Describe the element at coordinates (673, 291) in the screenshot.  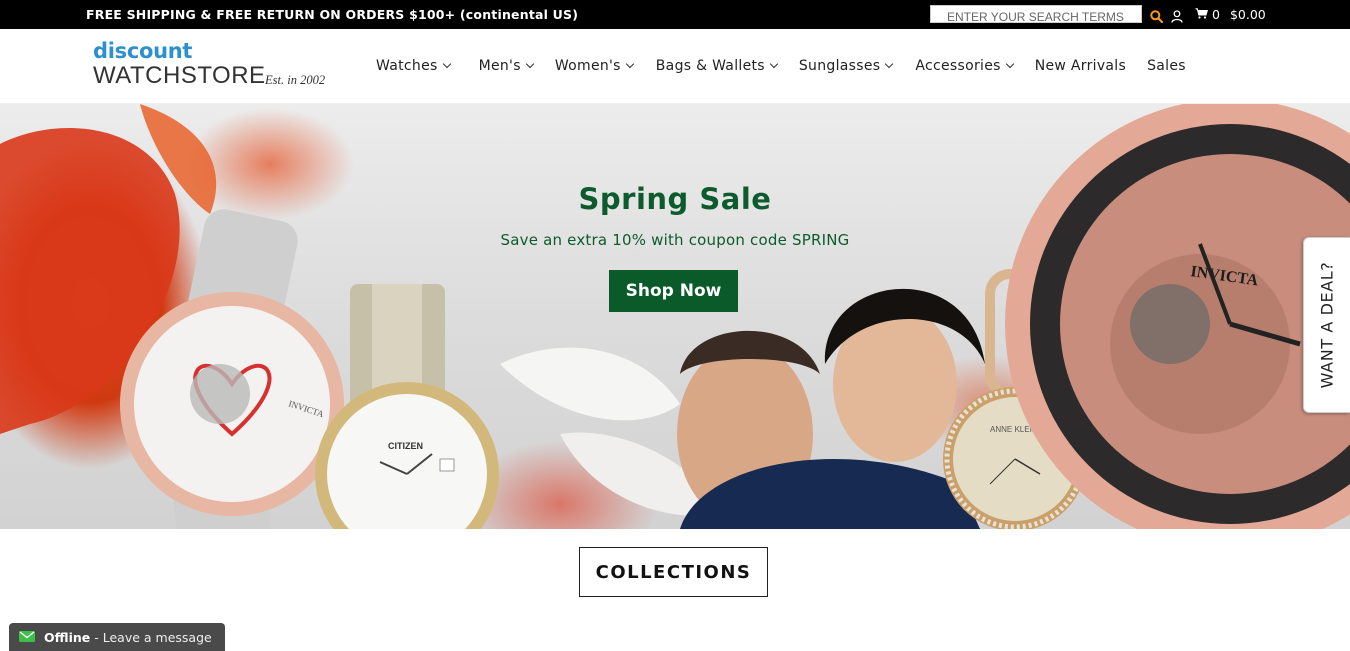
I see `shop-now-button: Shop Now` at that location.